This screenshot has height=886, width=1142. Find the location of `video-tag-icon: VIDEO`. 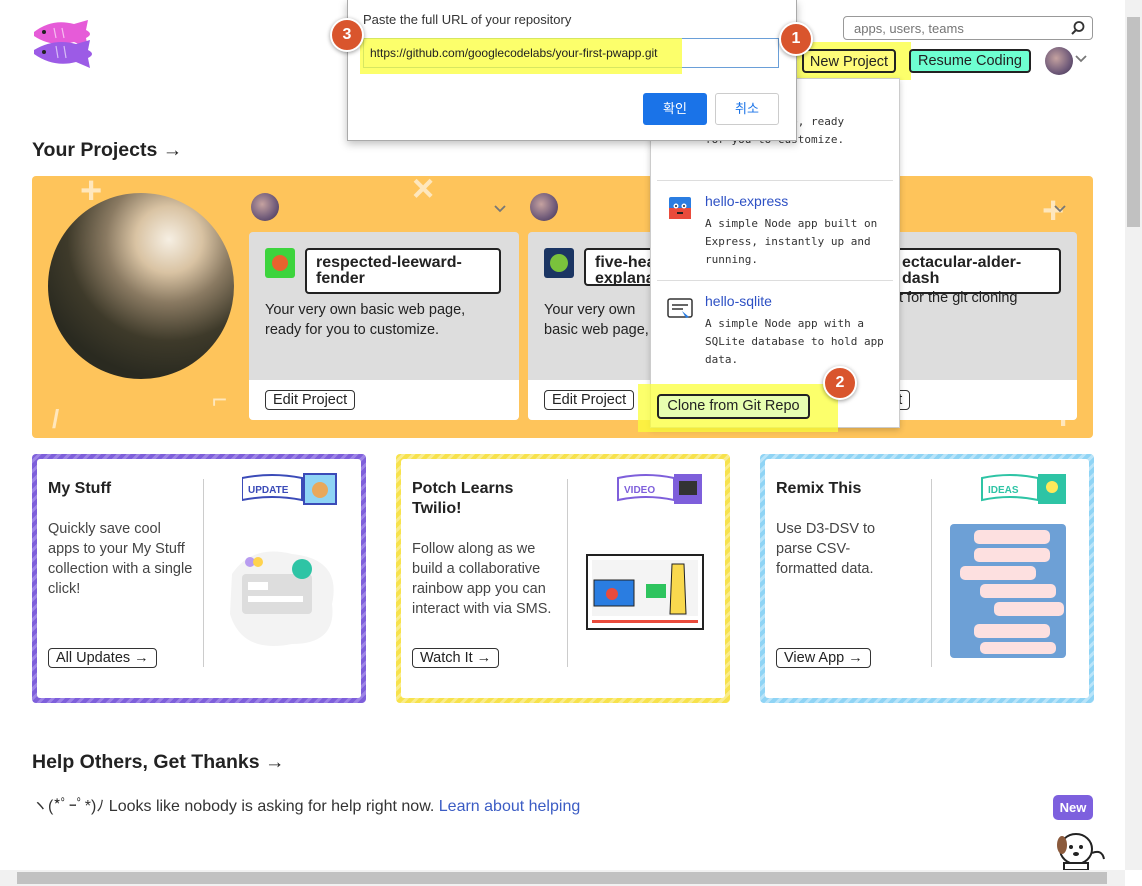

video-tag-icon: VIDEO is located at coordinates (659, 489).